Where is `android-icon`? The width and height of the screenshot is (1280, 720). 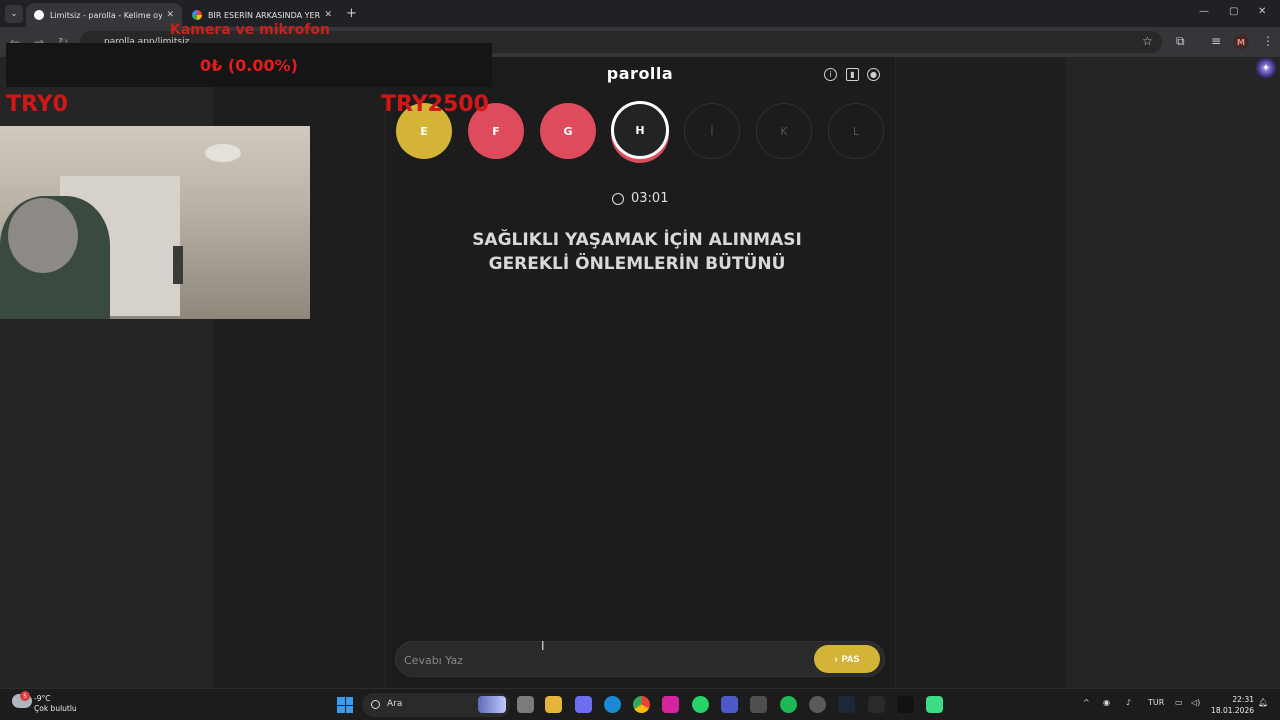
android-icon is located at coordinates (934, 704).